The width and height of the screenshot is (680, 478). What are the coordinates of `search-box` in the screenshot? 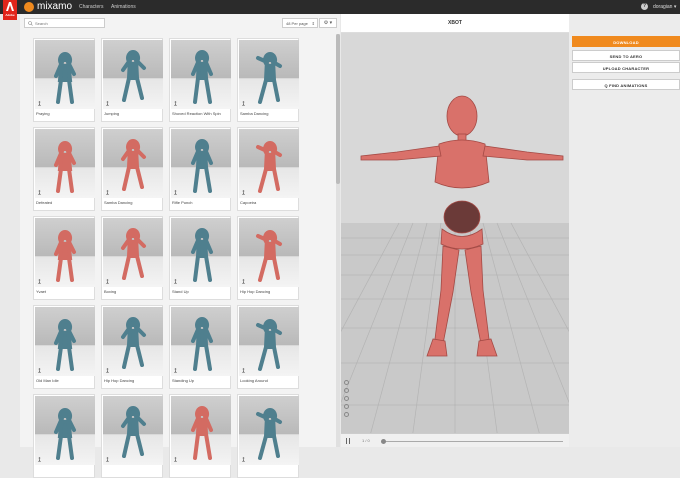 It's located at (64, 23).